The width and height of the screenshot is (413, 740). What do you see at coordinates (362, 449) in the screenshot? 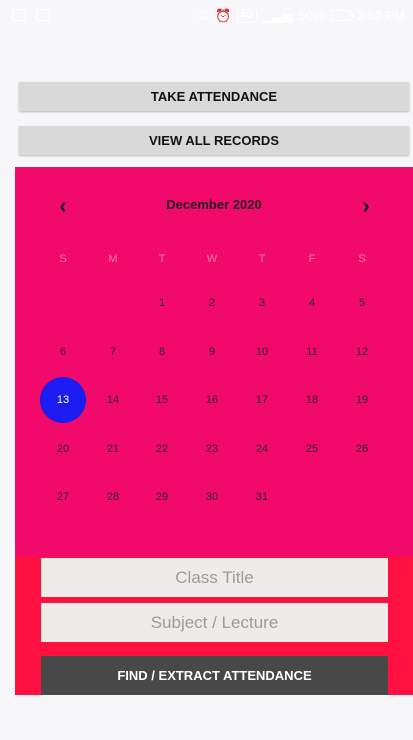
I see `calendar-day: 26` at bounding box center [362, 449].